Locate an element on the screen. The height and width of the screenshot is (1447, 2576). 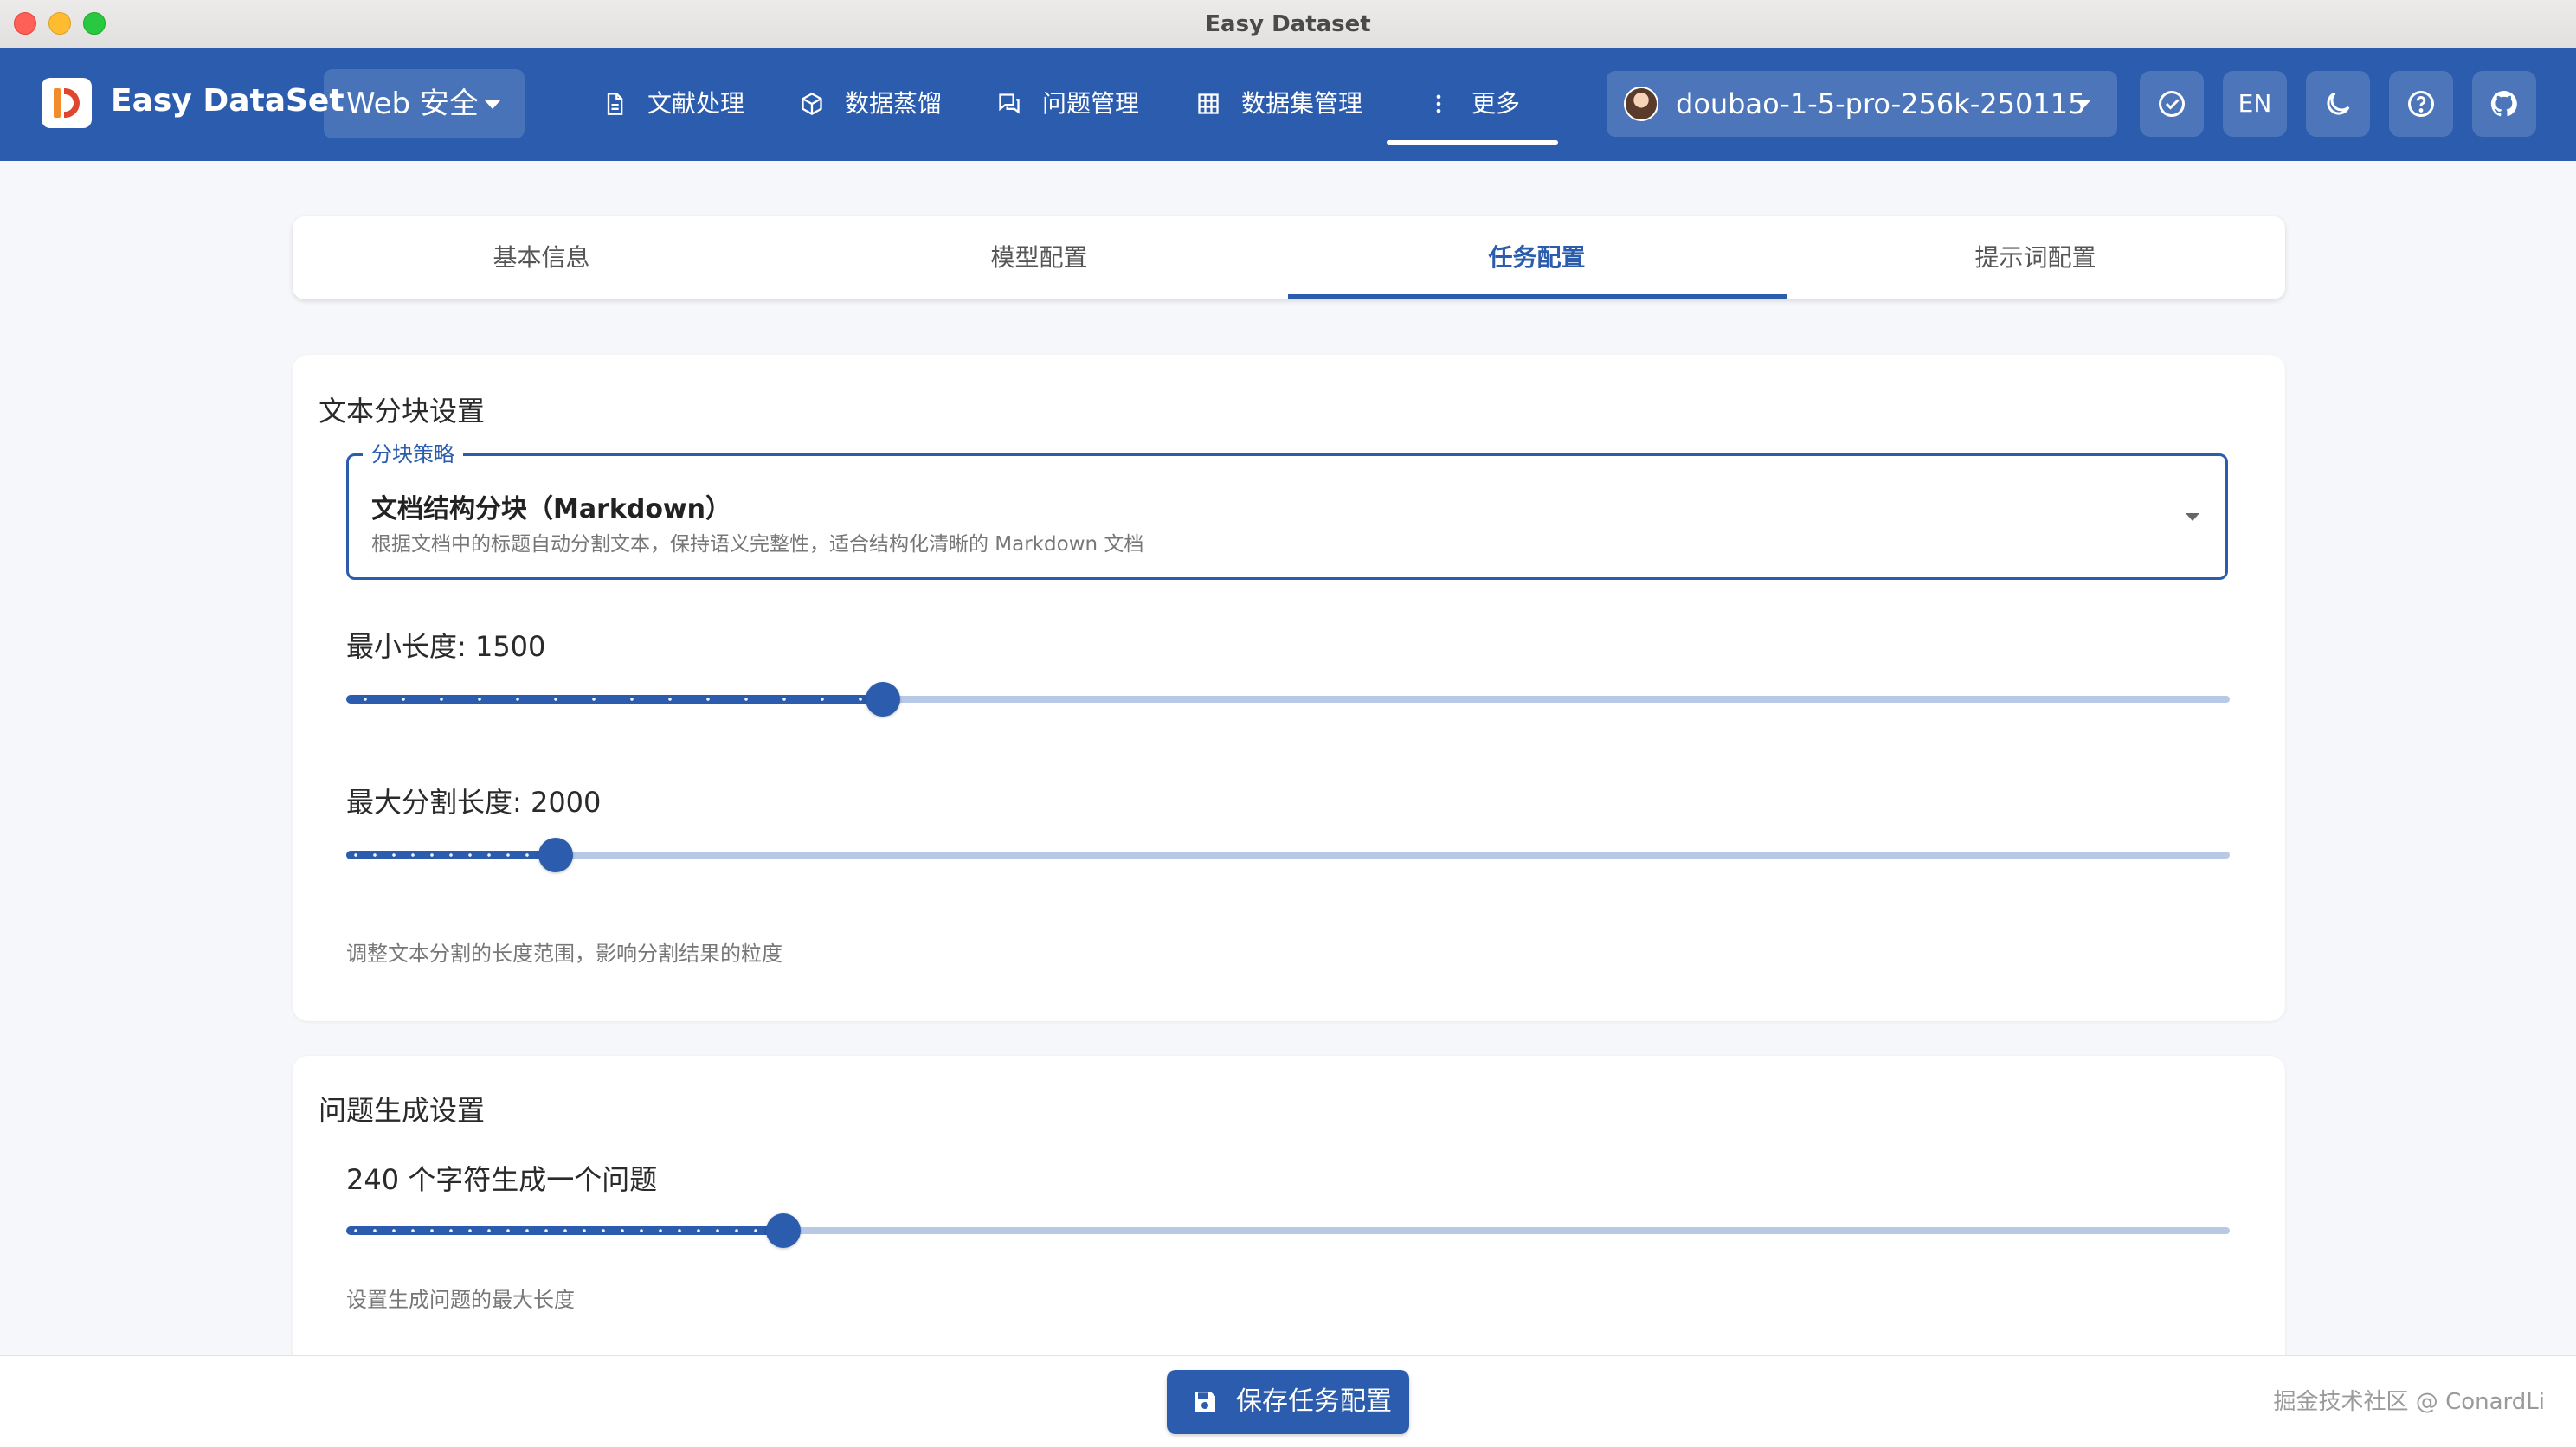
task-status-button is located at coordinates (2172, 104).